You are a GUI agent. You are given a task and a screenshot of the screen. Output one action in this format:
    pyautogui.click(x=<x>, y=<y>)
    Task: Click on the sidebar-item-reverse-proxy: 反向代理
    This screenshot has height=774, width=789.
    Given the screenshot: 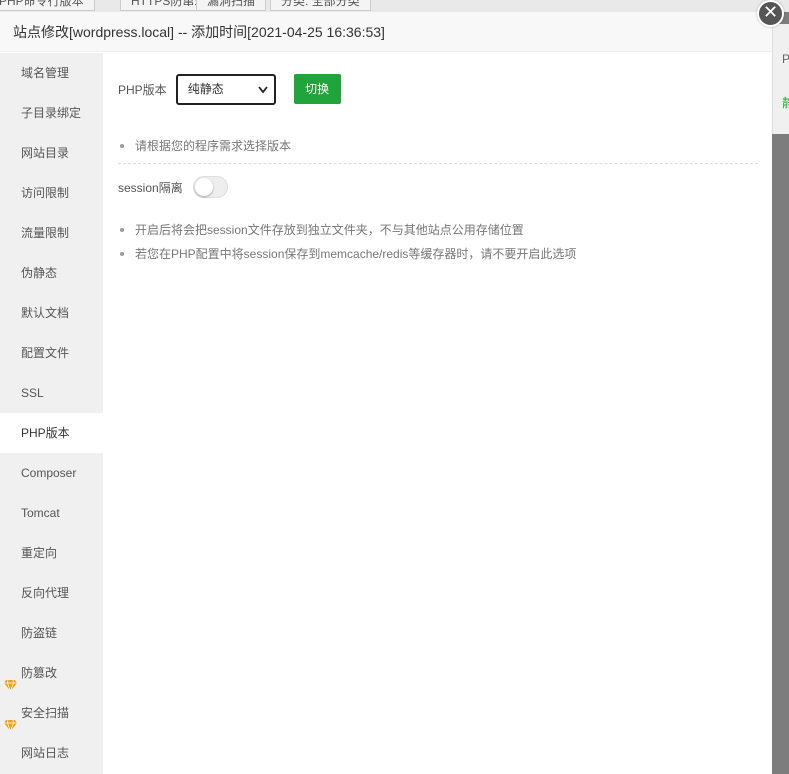 What is the action you would take?
    pyautogui.click(x=51, y=593)
    